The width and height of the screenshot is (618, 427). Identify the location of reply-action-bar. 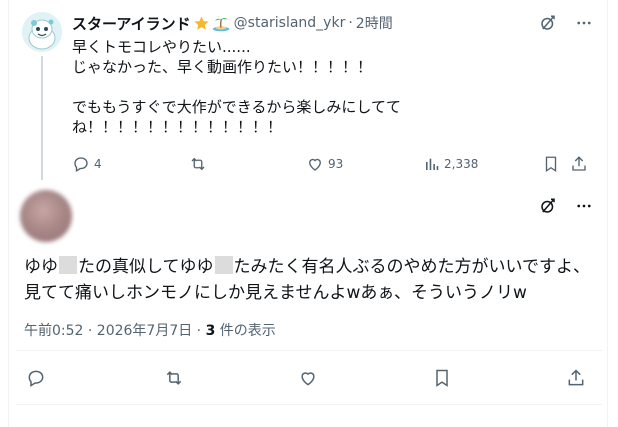
(310, 378).